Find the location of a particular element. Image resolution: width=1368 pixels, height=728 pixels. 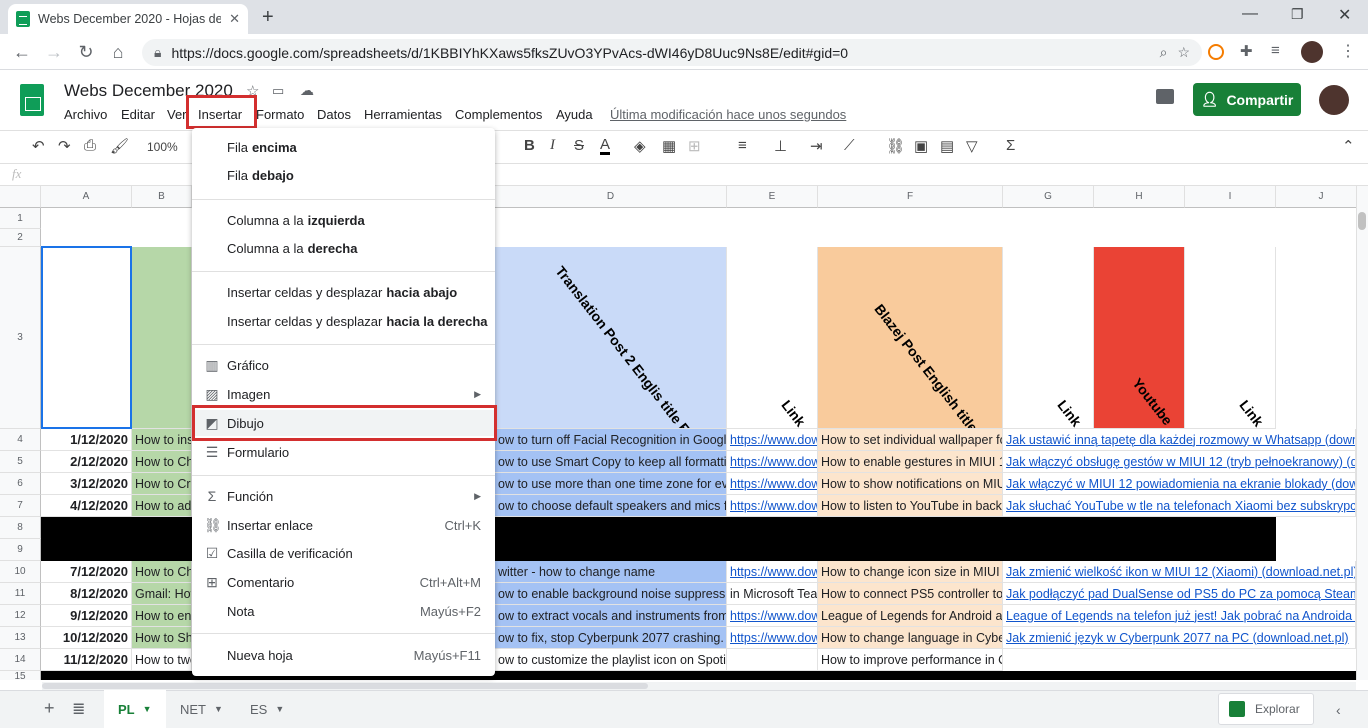

cell-e-r10: https://www.dow is located at coordinates (772, 572).